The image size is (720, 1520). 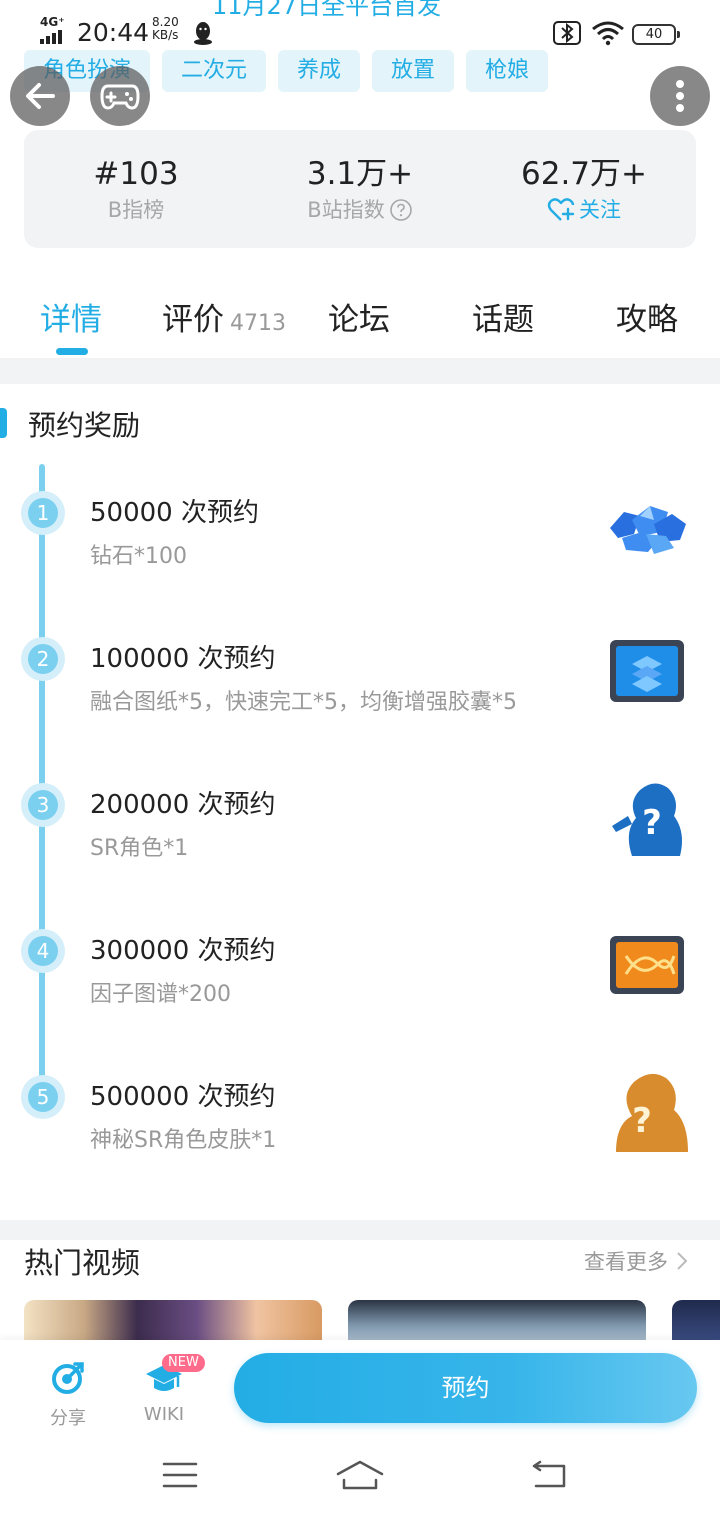 I want to click on reward-desc: 神秘SR角色皮肤*1, so click(x=183, y=1140).